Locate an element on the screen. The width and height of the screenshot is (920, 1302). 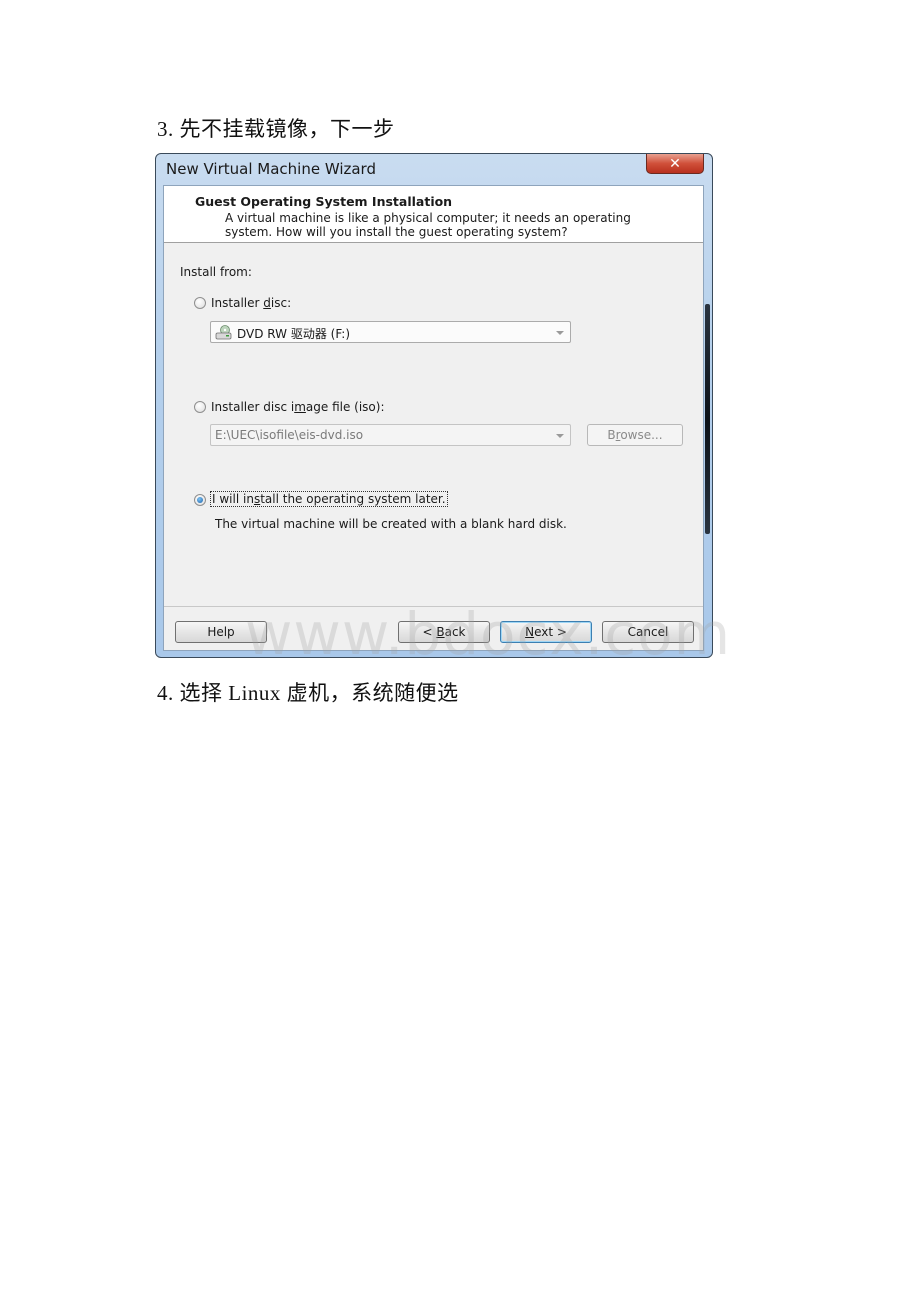
iso-image-path-combo: E:\UEC\isofile\eis-dvd.iso is located at coordinates (390, 435).